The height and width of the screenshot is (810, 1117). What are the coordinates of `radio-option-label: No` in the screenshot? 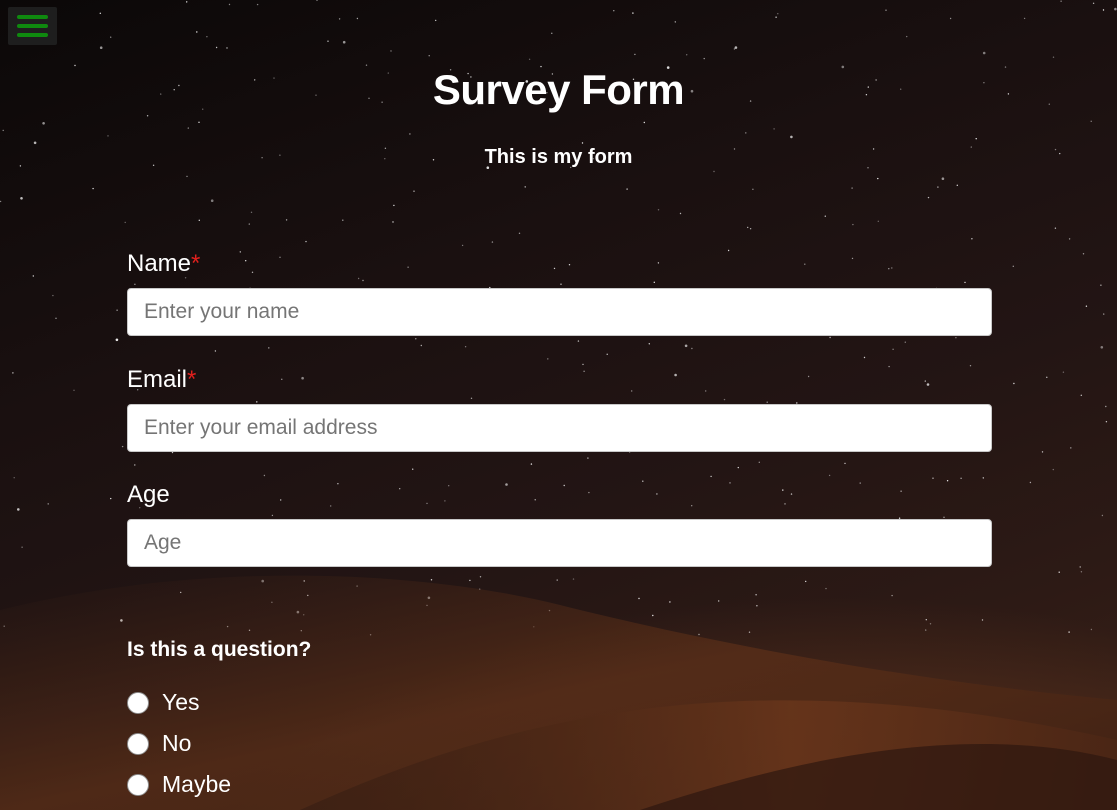 It's located at (177, 743).